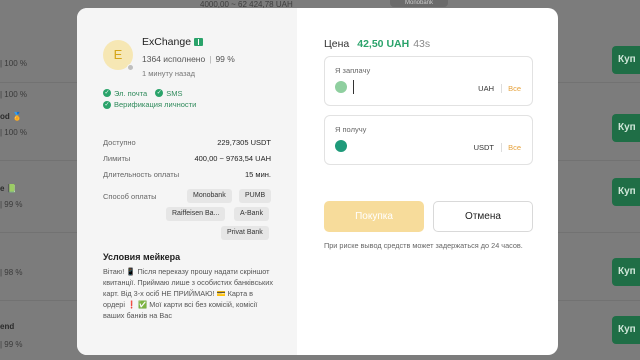 Image resolution: width=640 pixels, height=360 pixels. I want to click on completion-rate: 99 %, so click(225, 59).